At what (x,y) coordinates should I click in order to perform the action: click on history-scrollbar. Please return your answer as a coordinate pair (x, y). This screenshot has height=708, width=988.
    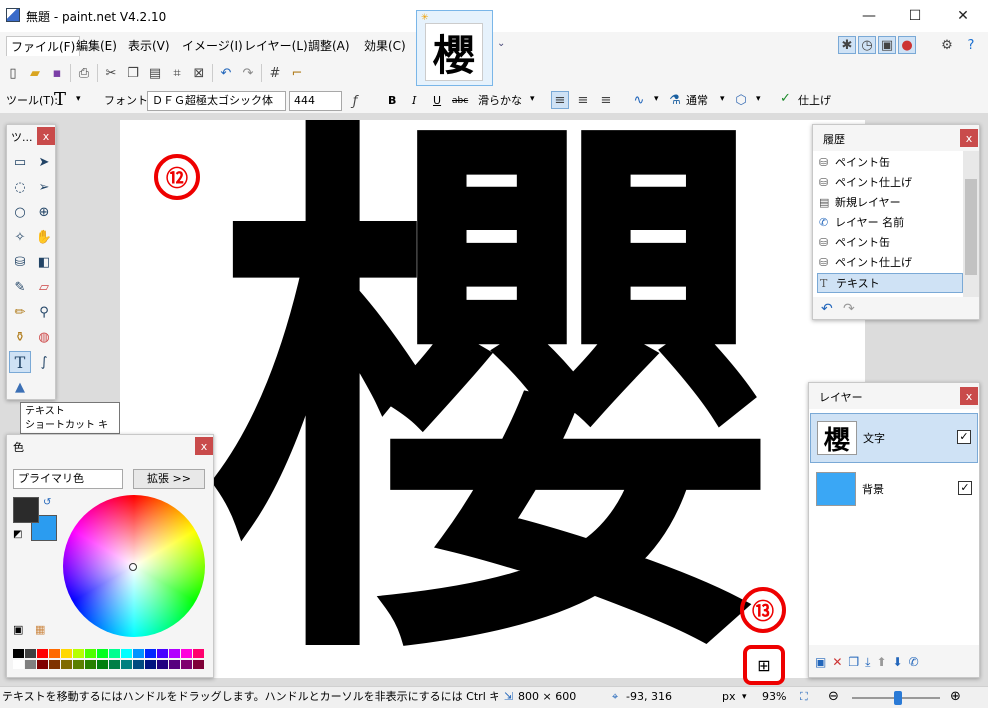
    Looking at the image, I should click on (971, 224).